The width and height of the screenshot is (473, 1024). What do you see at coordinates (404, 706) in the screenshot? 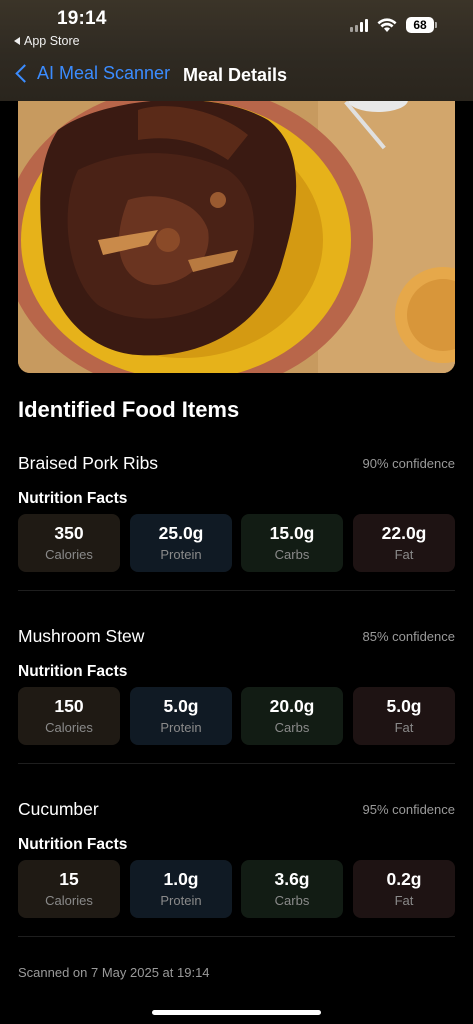
I see `fat-value: 5.0g` at bounding box center [404, 706].